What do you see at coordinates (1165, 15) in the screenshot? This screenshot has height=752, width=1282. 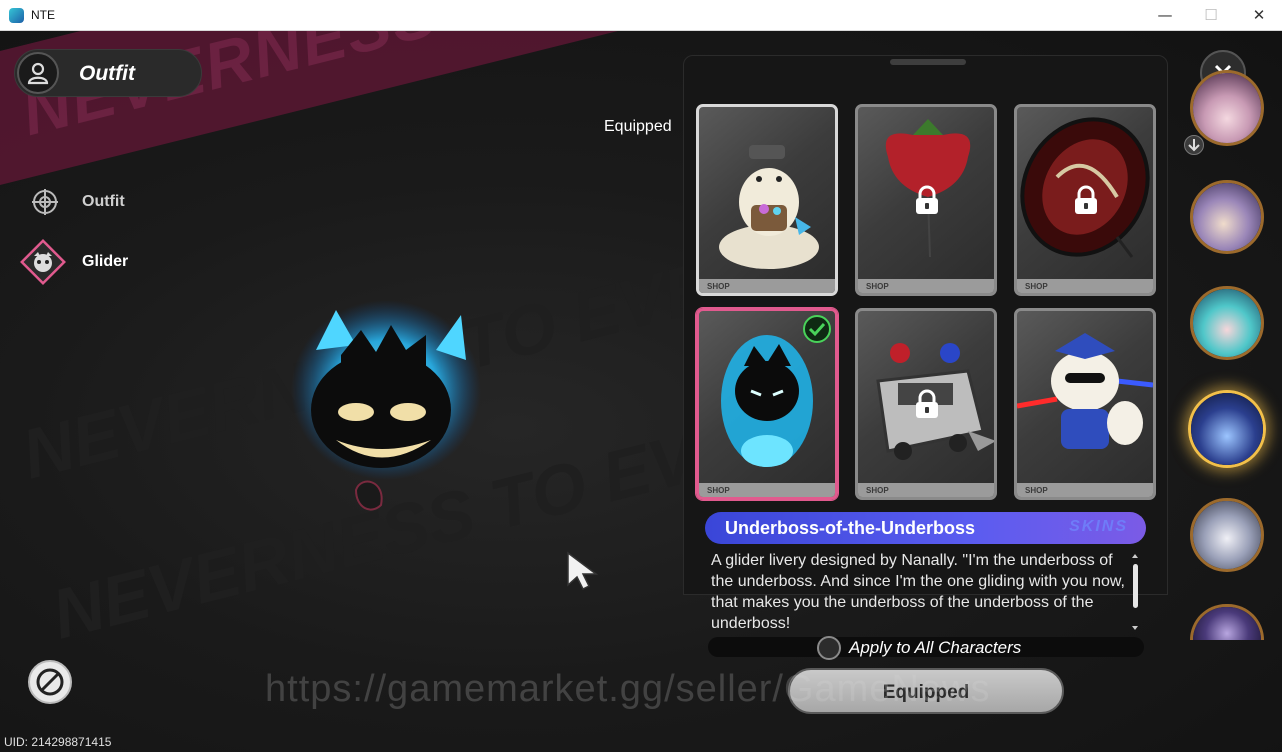 I see `minimize-button: —` at bounding box center [1165, 15].